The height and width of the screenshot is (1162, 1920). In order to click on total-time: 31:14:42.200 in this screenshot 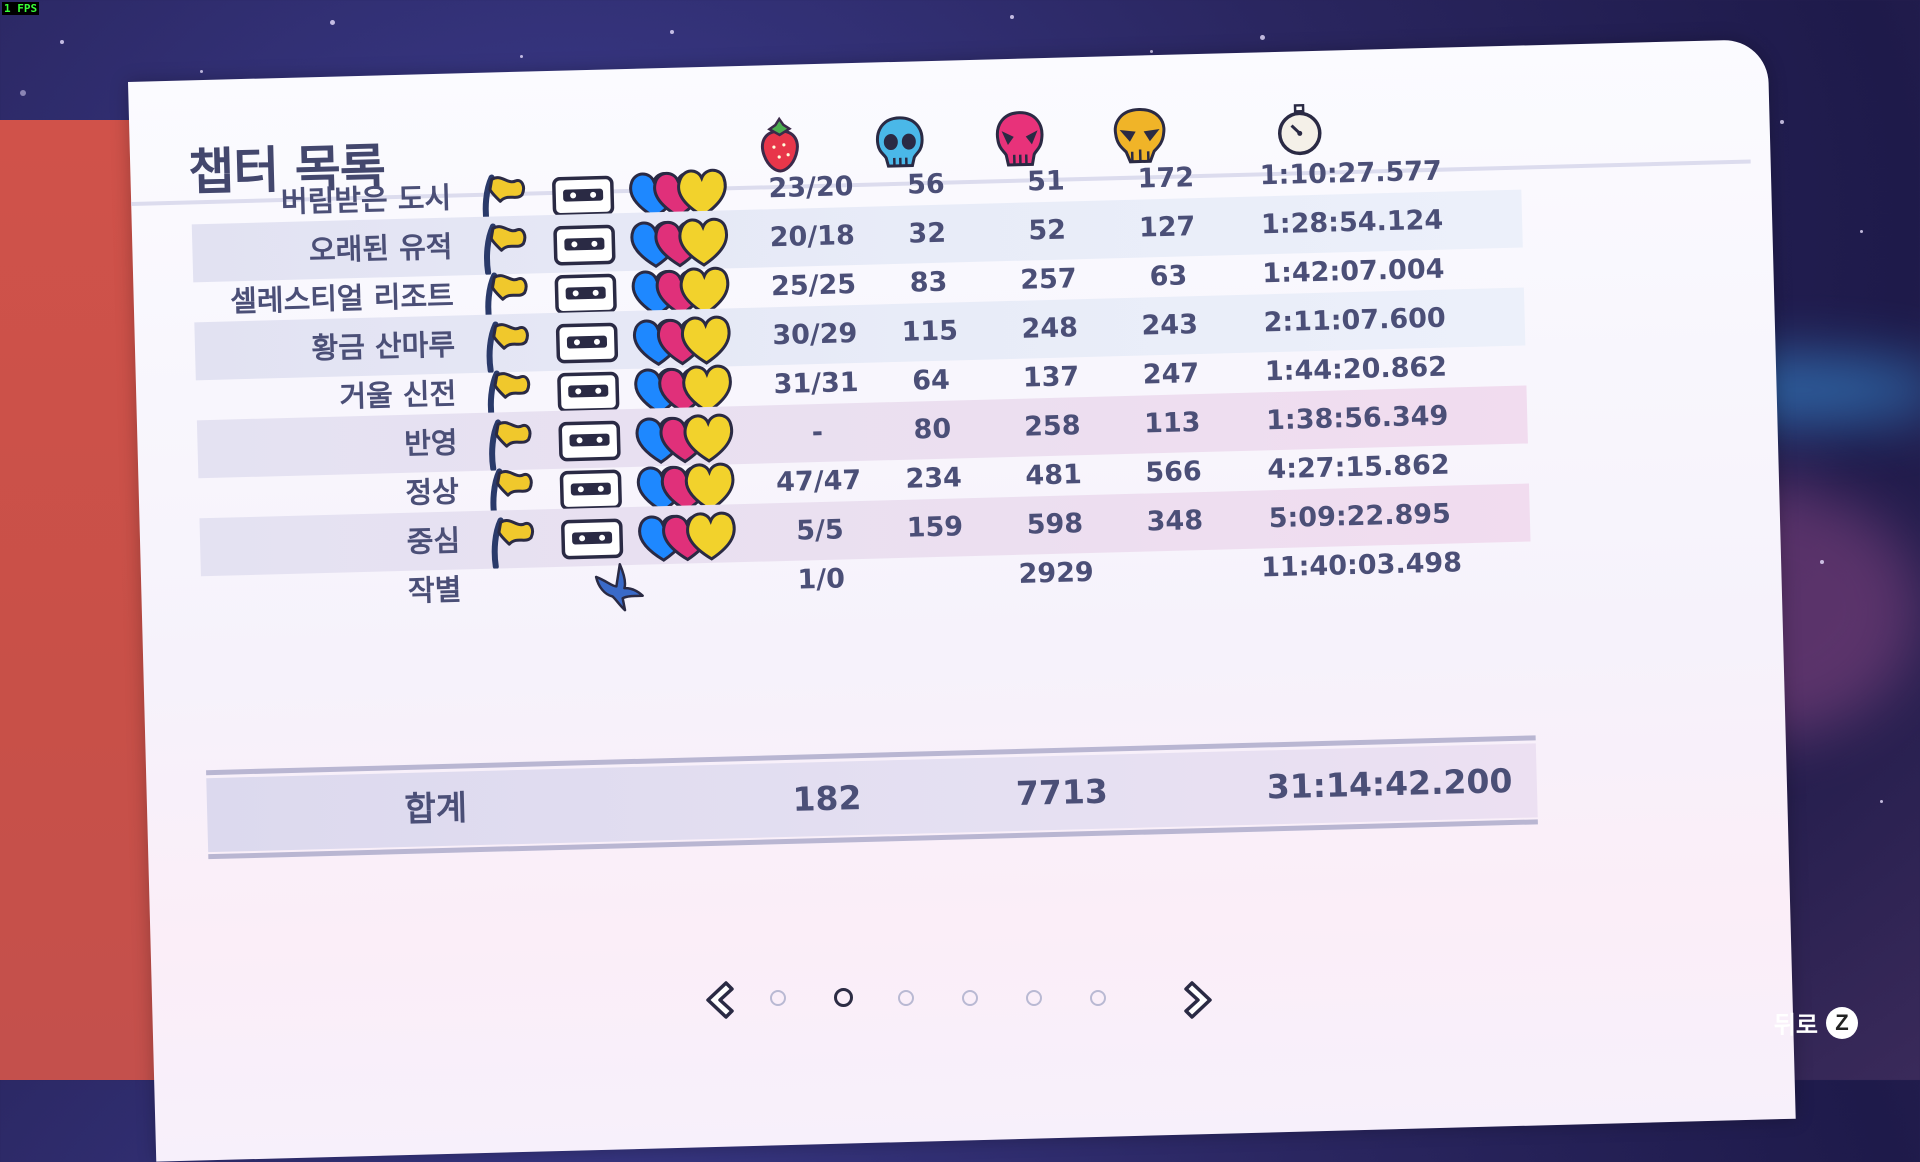, I will do `click(1389, 784)`.